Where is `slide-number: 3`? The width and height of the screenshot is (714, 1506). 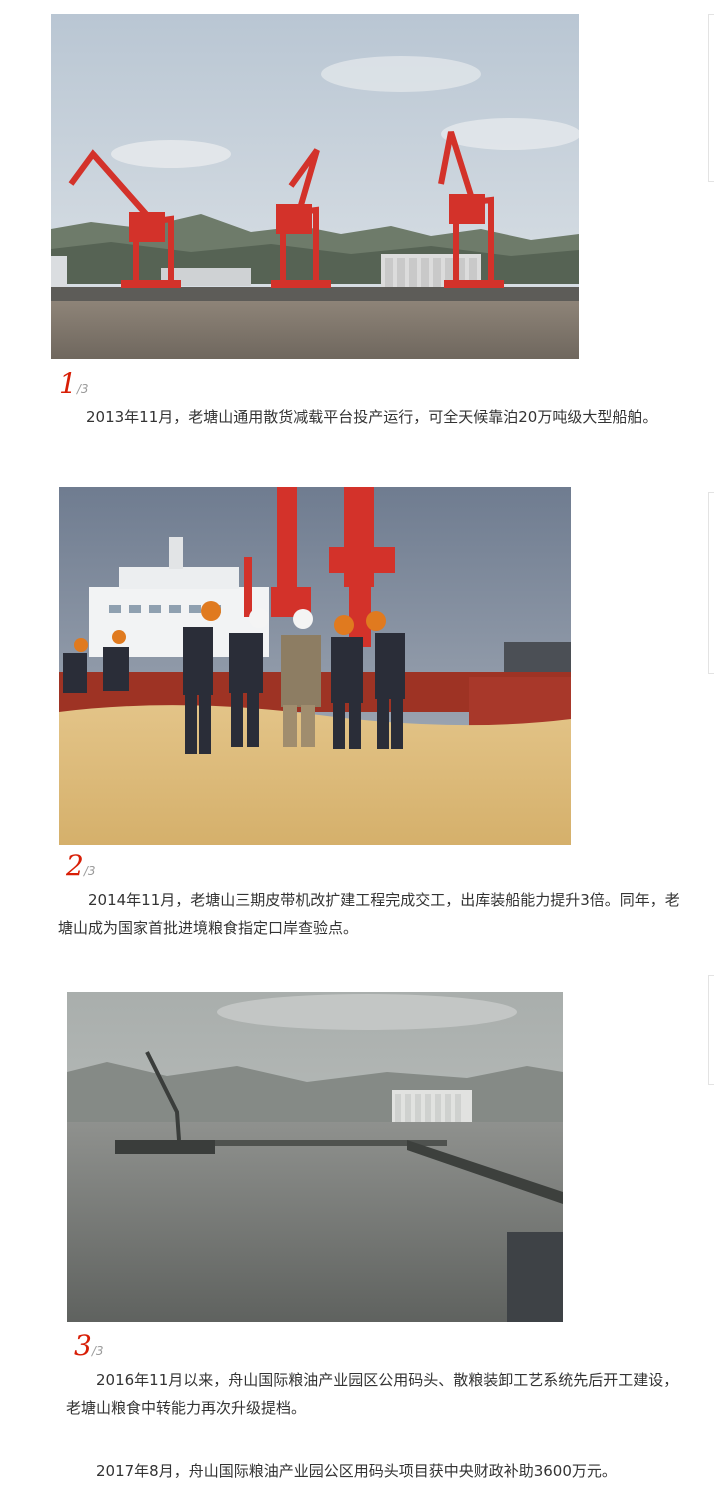 slide-number: 3 is located at coordinates (83, 1345).